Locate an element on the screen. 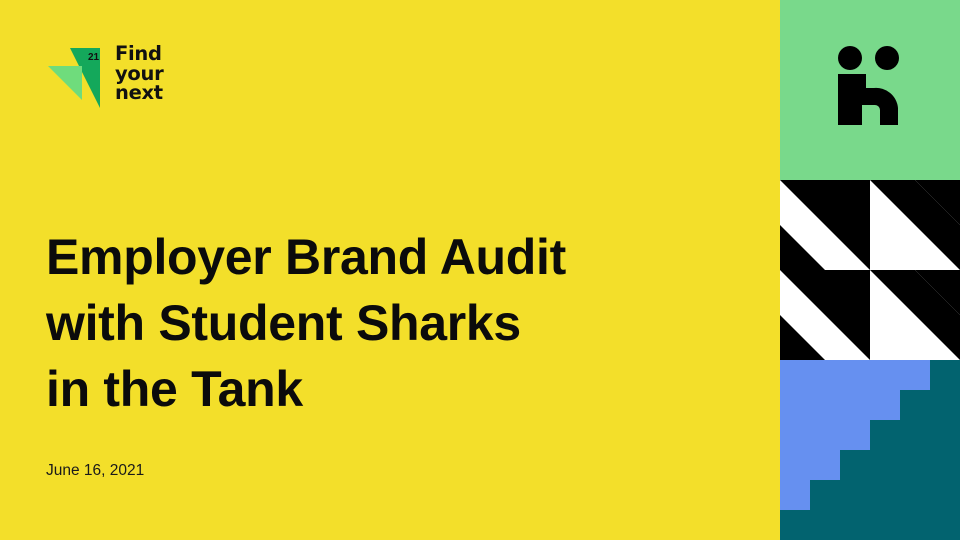 This screenshot has width=960, height=540. checker-pattern-panel is located at coordinates (870, 270).